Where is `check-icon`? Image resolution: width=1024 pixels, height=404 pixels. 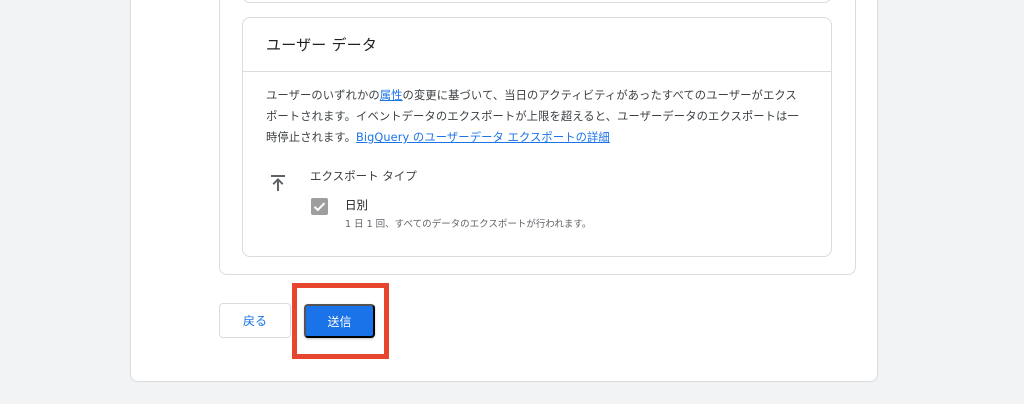 check-icon is located at coordinates (319, 207).